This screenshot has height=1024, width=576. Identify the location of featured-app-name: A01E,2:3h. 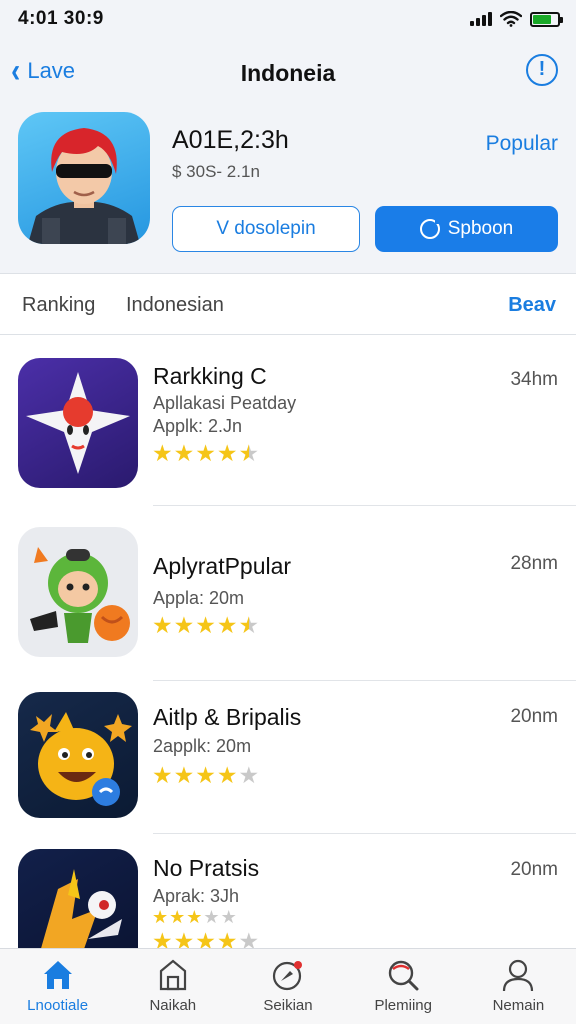
(230, 140).